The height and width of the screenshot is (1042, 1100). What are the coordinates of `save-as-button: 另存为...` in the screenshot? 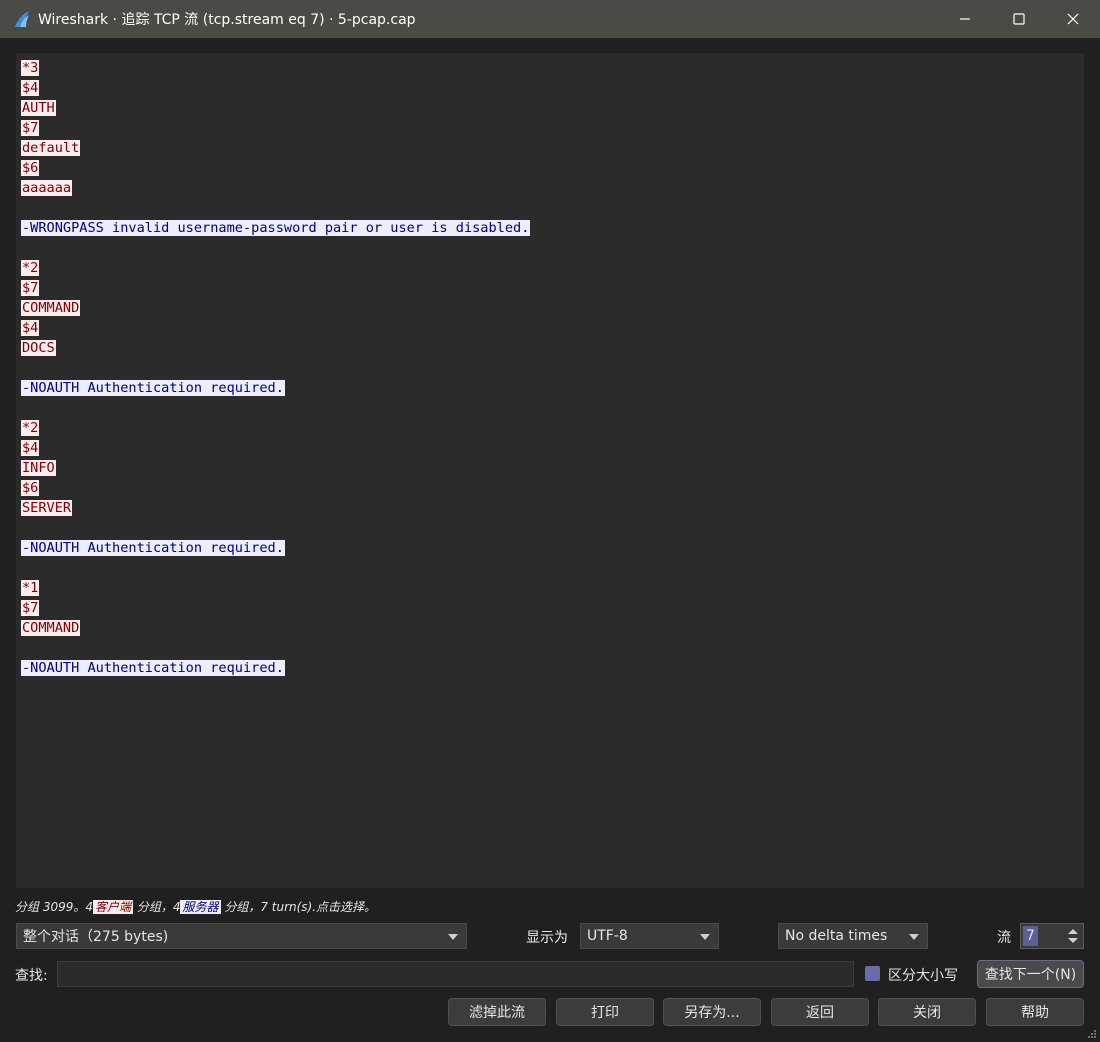 It's located at (712, 1012).